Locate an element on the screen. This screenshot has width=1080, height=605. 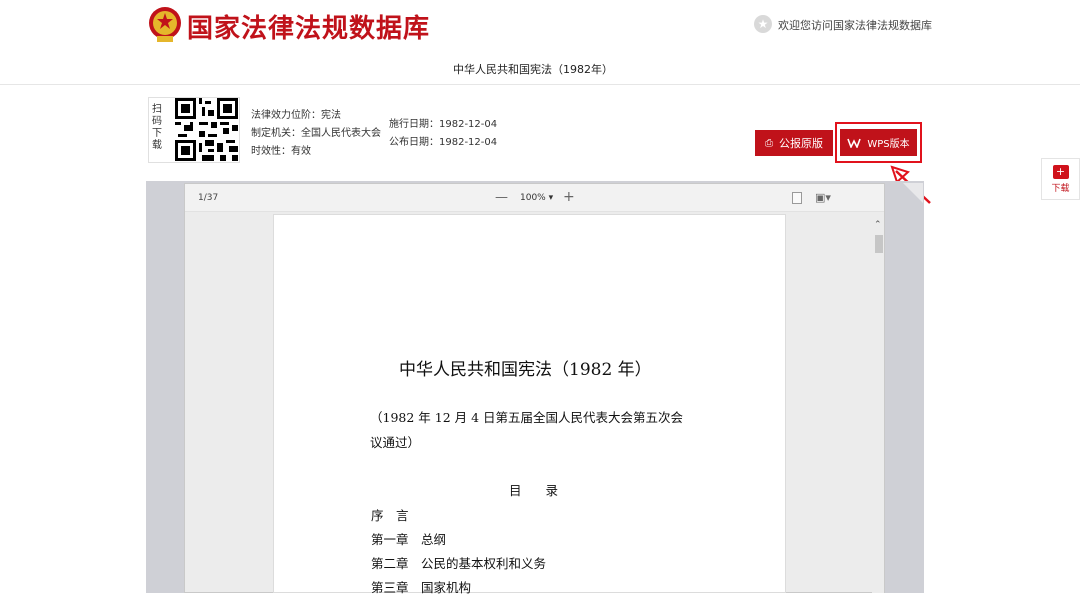
page-document-title: 中华人民共和国宪法（1982 年） is located at coordinates (525, 370).